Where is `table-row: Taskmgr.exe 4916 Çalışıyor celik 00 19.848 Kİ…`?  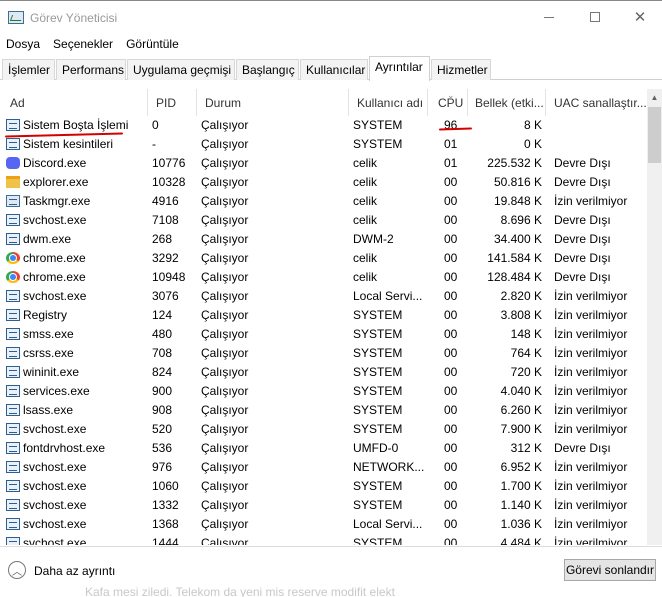
table-row: Taskmgr.exe 4916 Çalışıyor celik 00 19.848 Kİ… is located at coordinates (324, 201).